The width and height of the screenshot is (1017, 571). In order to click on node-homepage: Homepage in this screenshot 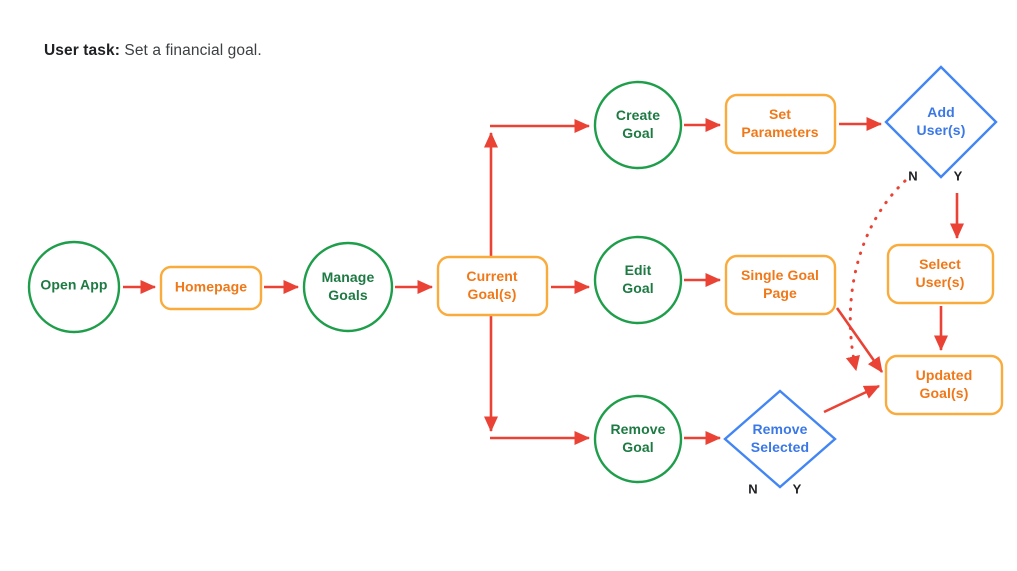, I will do `click(211, 288)`.